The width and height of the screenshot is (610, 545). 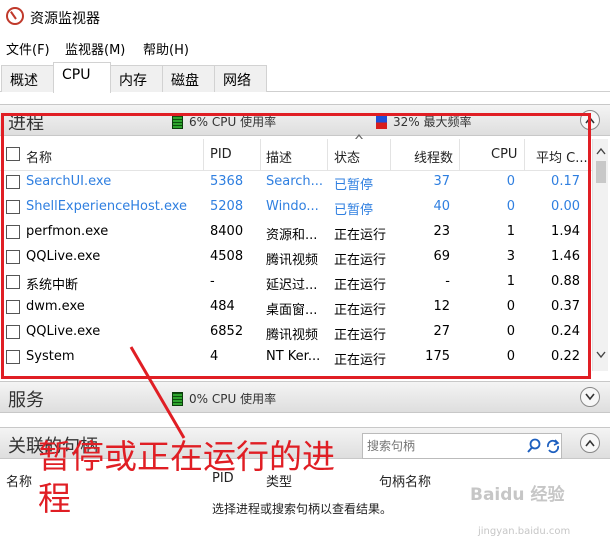 I want to click on processes-section-header: 进程 6% CPU 使用率 32% 最大频率, so click(x=305, y=120).